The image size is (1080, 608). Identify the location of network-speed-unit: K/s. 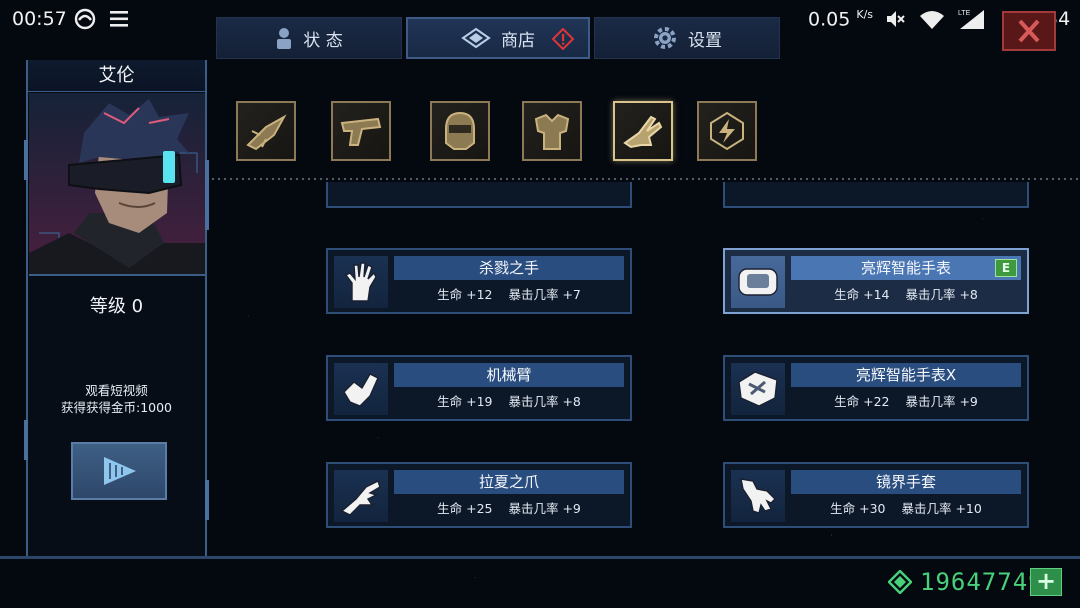
(865, 14).